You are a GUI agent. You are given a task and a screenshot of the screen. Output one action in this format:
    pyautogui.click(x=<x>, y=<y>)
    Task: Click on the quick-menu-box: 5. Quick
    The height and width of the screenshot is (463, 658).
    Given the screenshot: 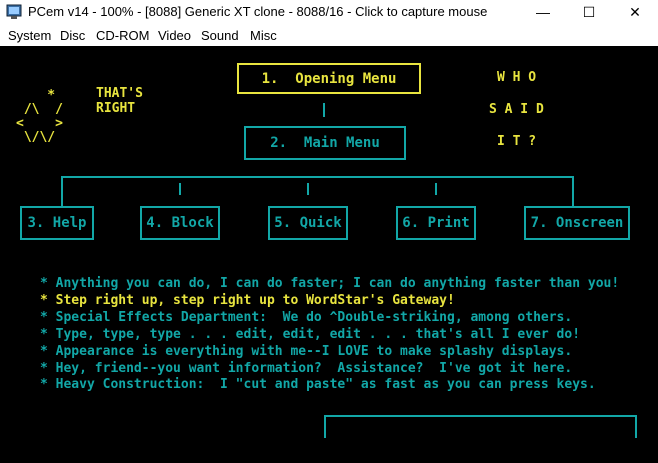 What is the action you would take?
    pyautogui.click(x=308, y=223)
    